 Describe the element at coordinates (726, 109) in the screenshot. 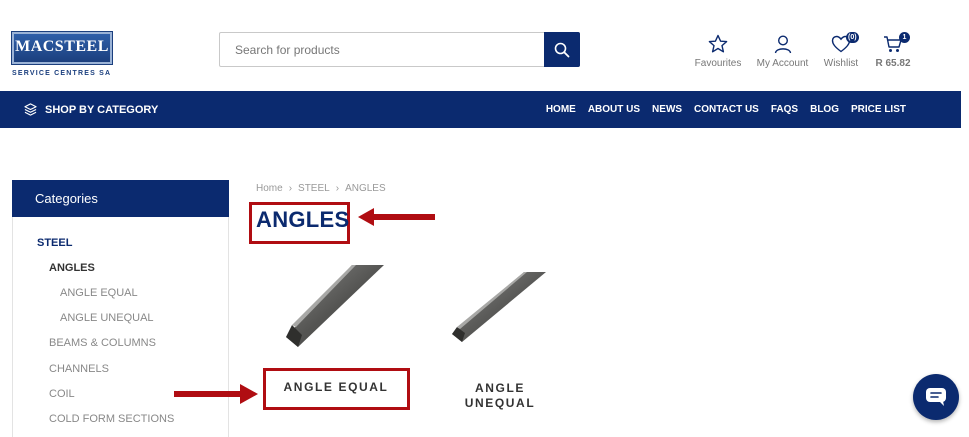

I see `nav-link-contact-us: CONTACT US` at that location.